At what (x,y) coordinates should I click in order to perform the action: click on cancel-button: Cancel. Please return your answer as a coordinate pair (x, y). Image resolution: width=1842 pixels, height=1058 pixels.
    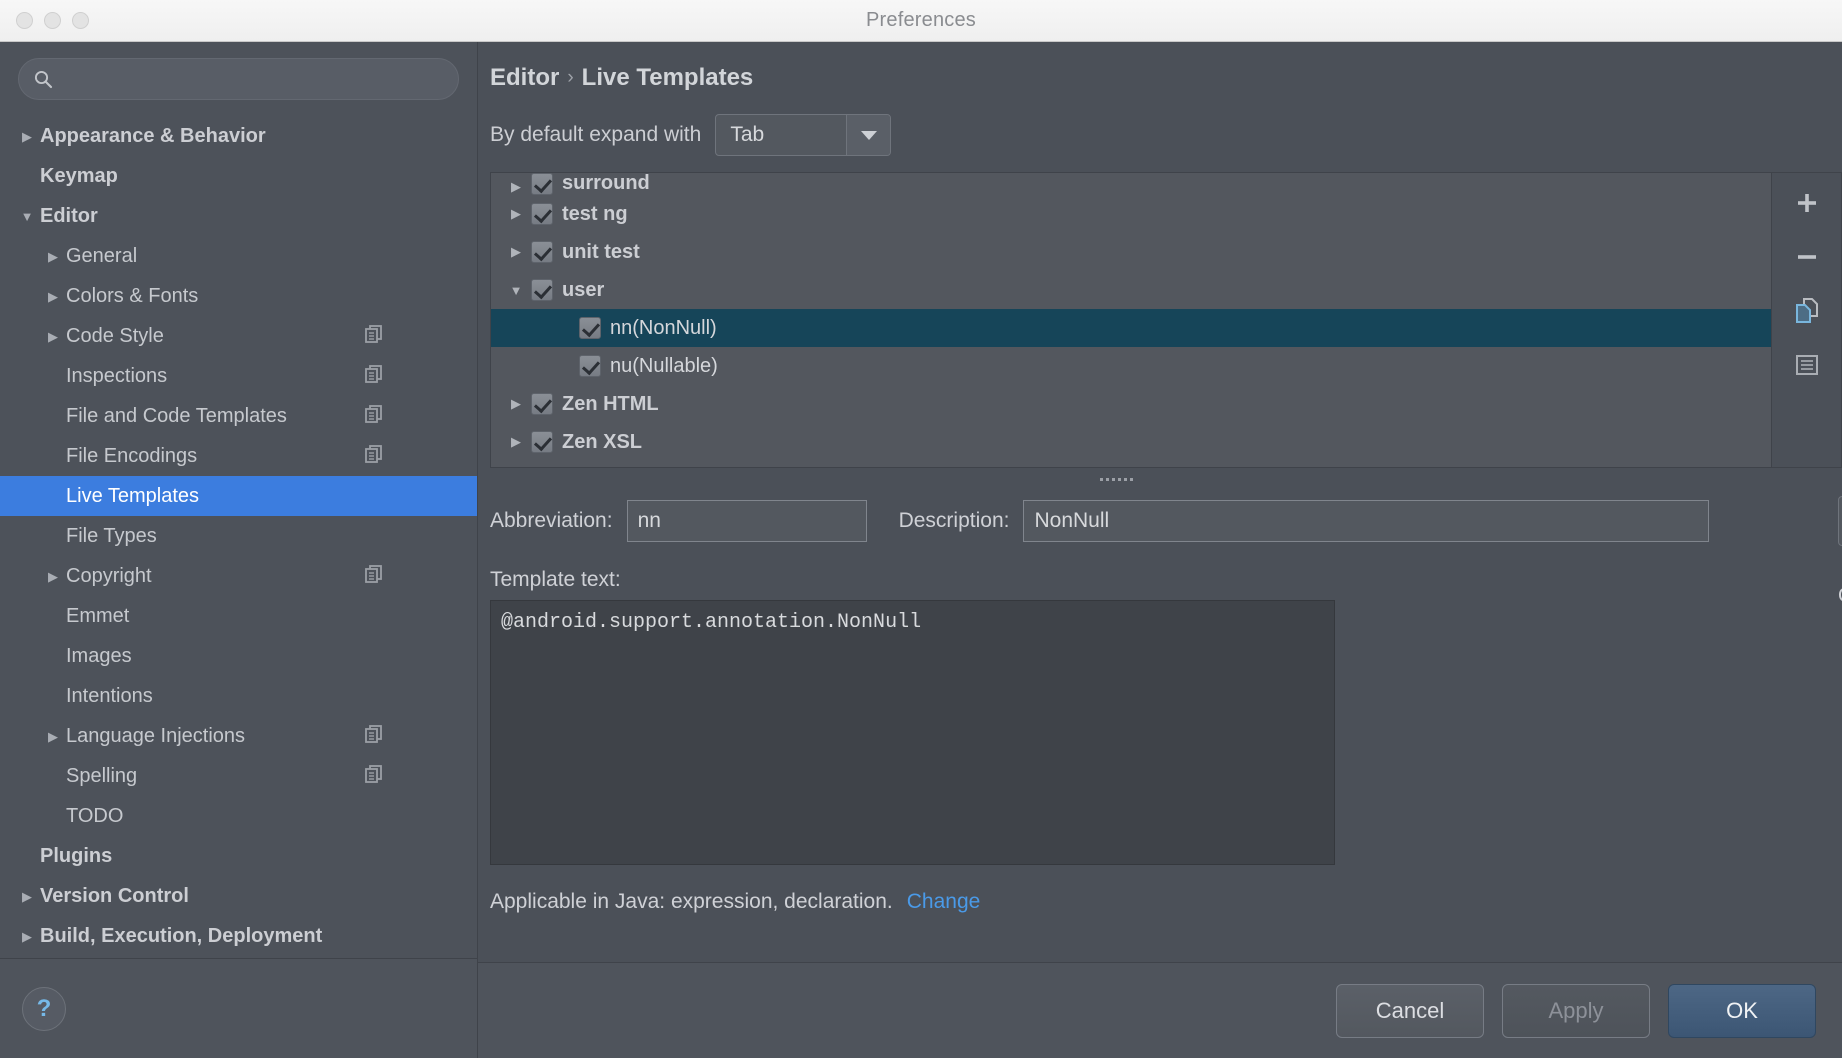
    Looking at the image, I should click on (1410, 1010).